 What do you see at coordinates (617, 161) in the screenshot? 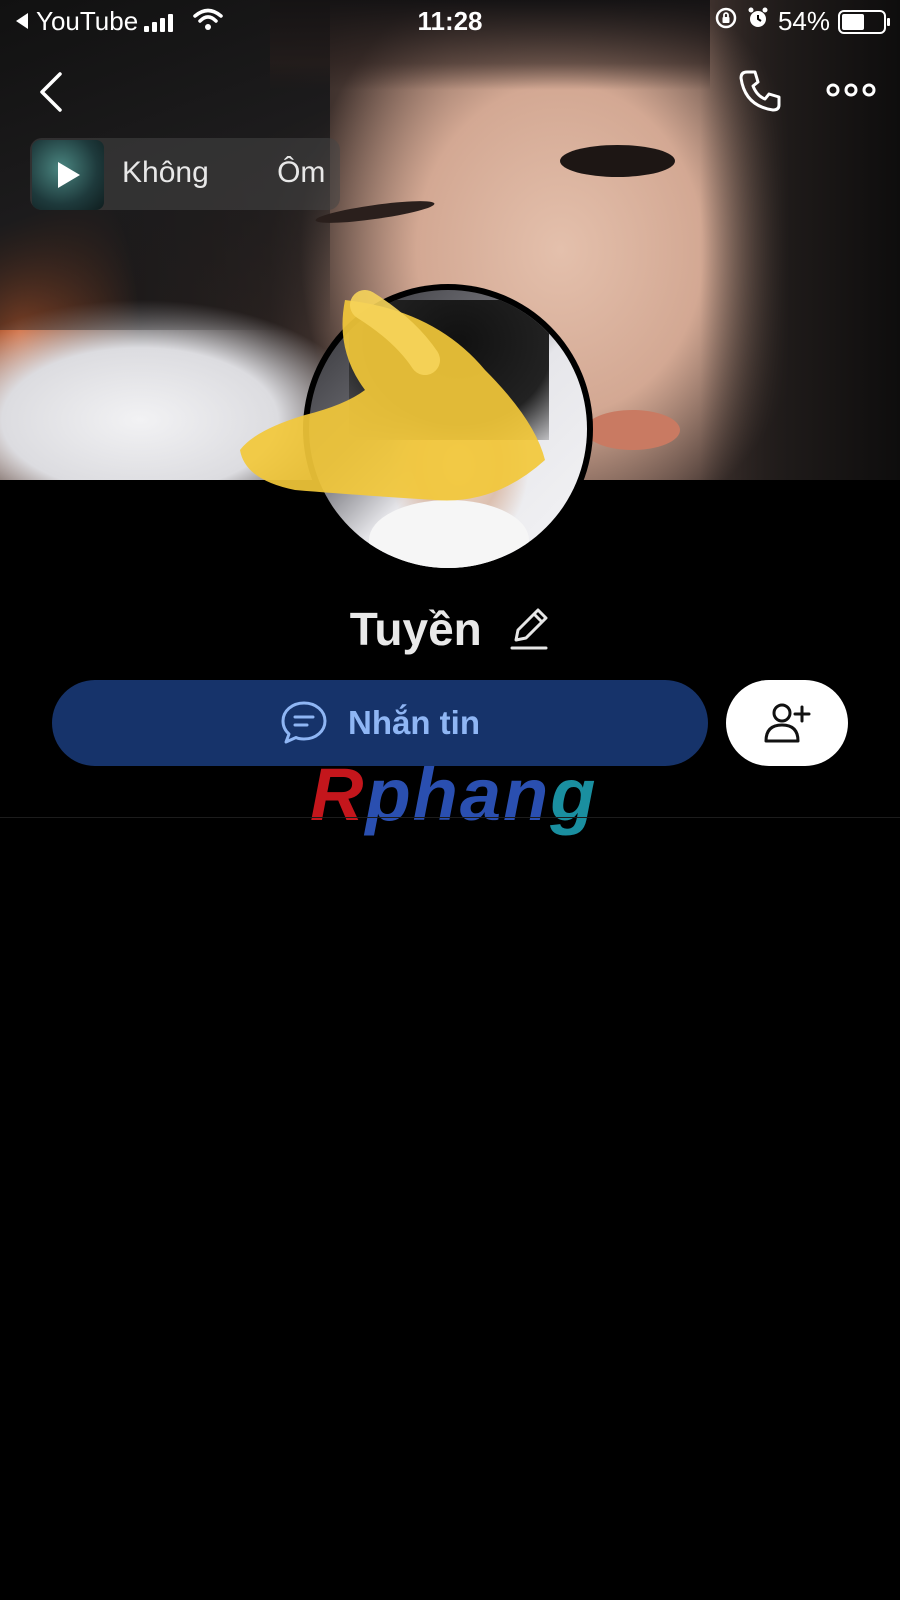
I see `cover-eye-right` at bounding box center [617, 161].